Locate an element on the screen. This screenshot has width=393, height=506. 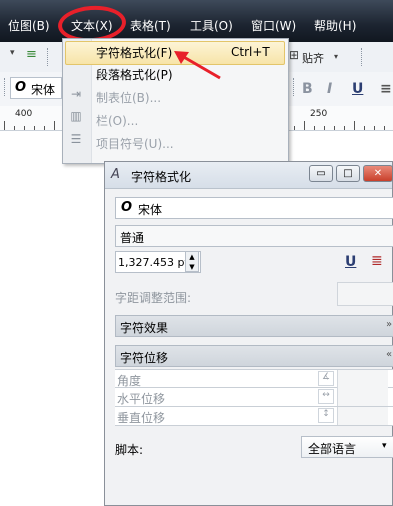
menu-bar: 位图(B) 文本(X) 表格(T) 工具(O) 窗口(W) 帮助(H) is located at coordinates (196, 22).